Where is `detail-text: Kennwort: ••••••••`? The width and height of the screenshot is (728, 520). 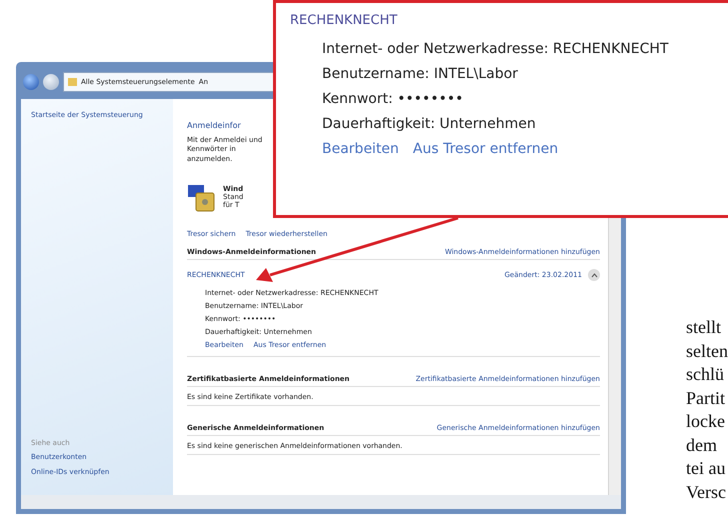 detail-text: Kennwort: •••••••• is located at coordinates (392, 99).